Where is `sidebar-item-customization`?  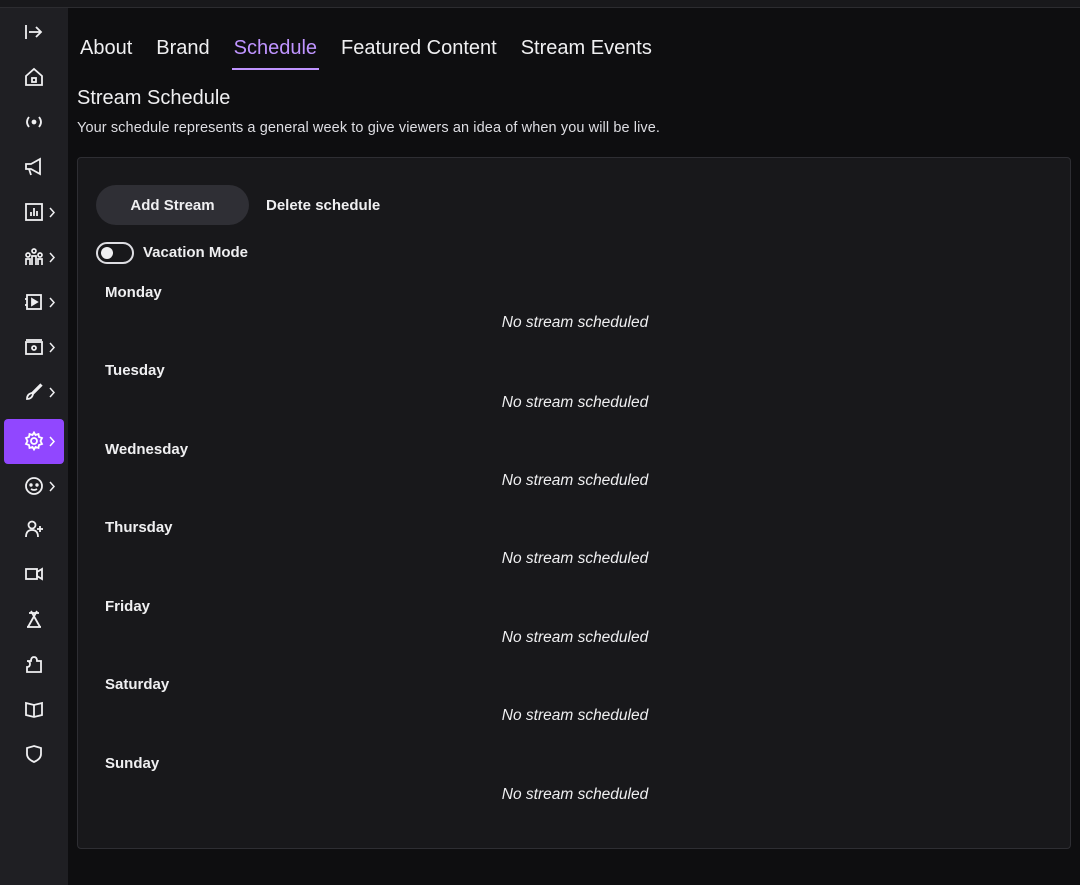
sidebar-item-customization is located at coordinates (34, 392).